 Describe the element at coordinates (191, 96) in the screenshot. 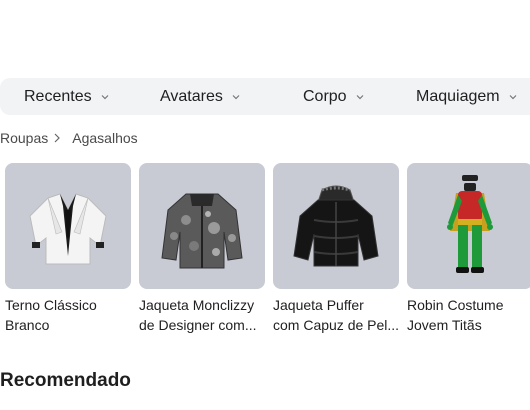

I see `tab-label: Avatares` at that location.